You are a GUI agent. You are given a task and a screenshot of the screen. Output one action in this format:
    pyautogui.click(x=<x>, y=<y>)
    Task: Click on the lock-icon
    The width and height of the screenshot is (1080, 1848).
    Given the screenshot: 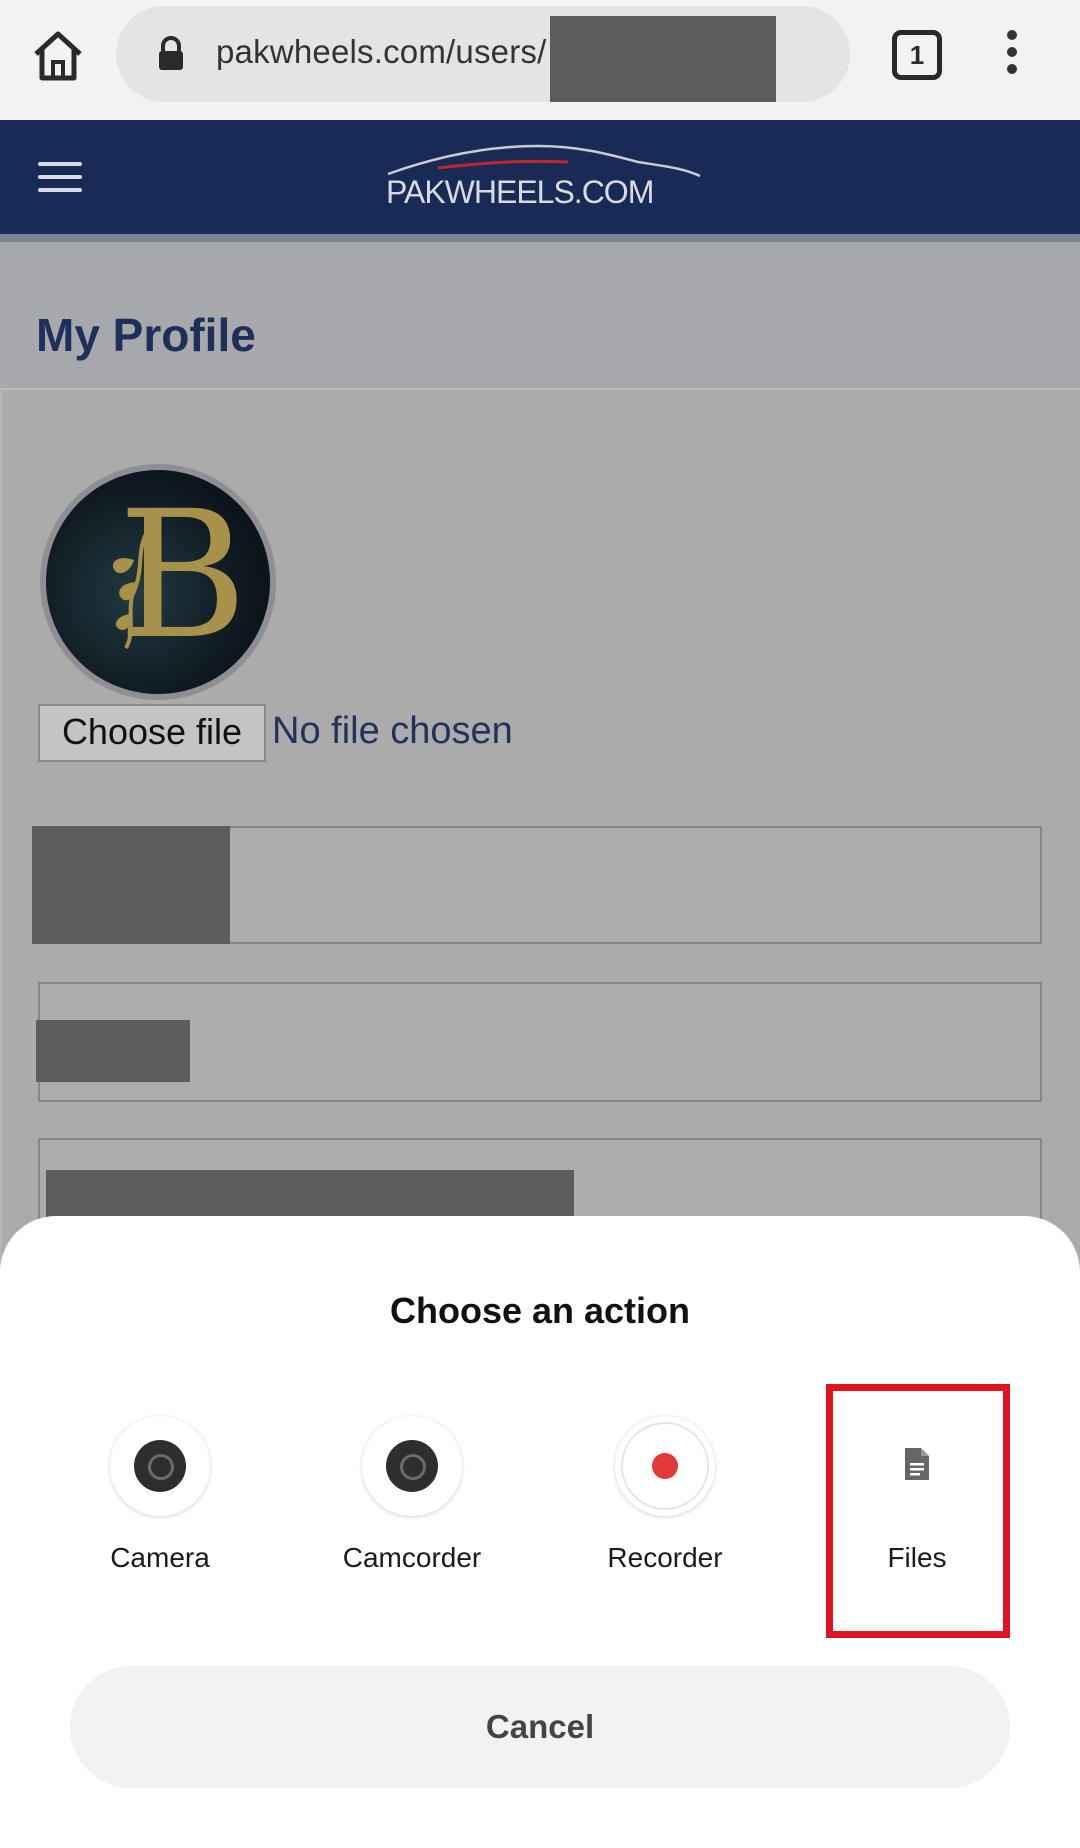 What is the action you would take?
    pyautogui.click(x=171, y=54)
    